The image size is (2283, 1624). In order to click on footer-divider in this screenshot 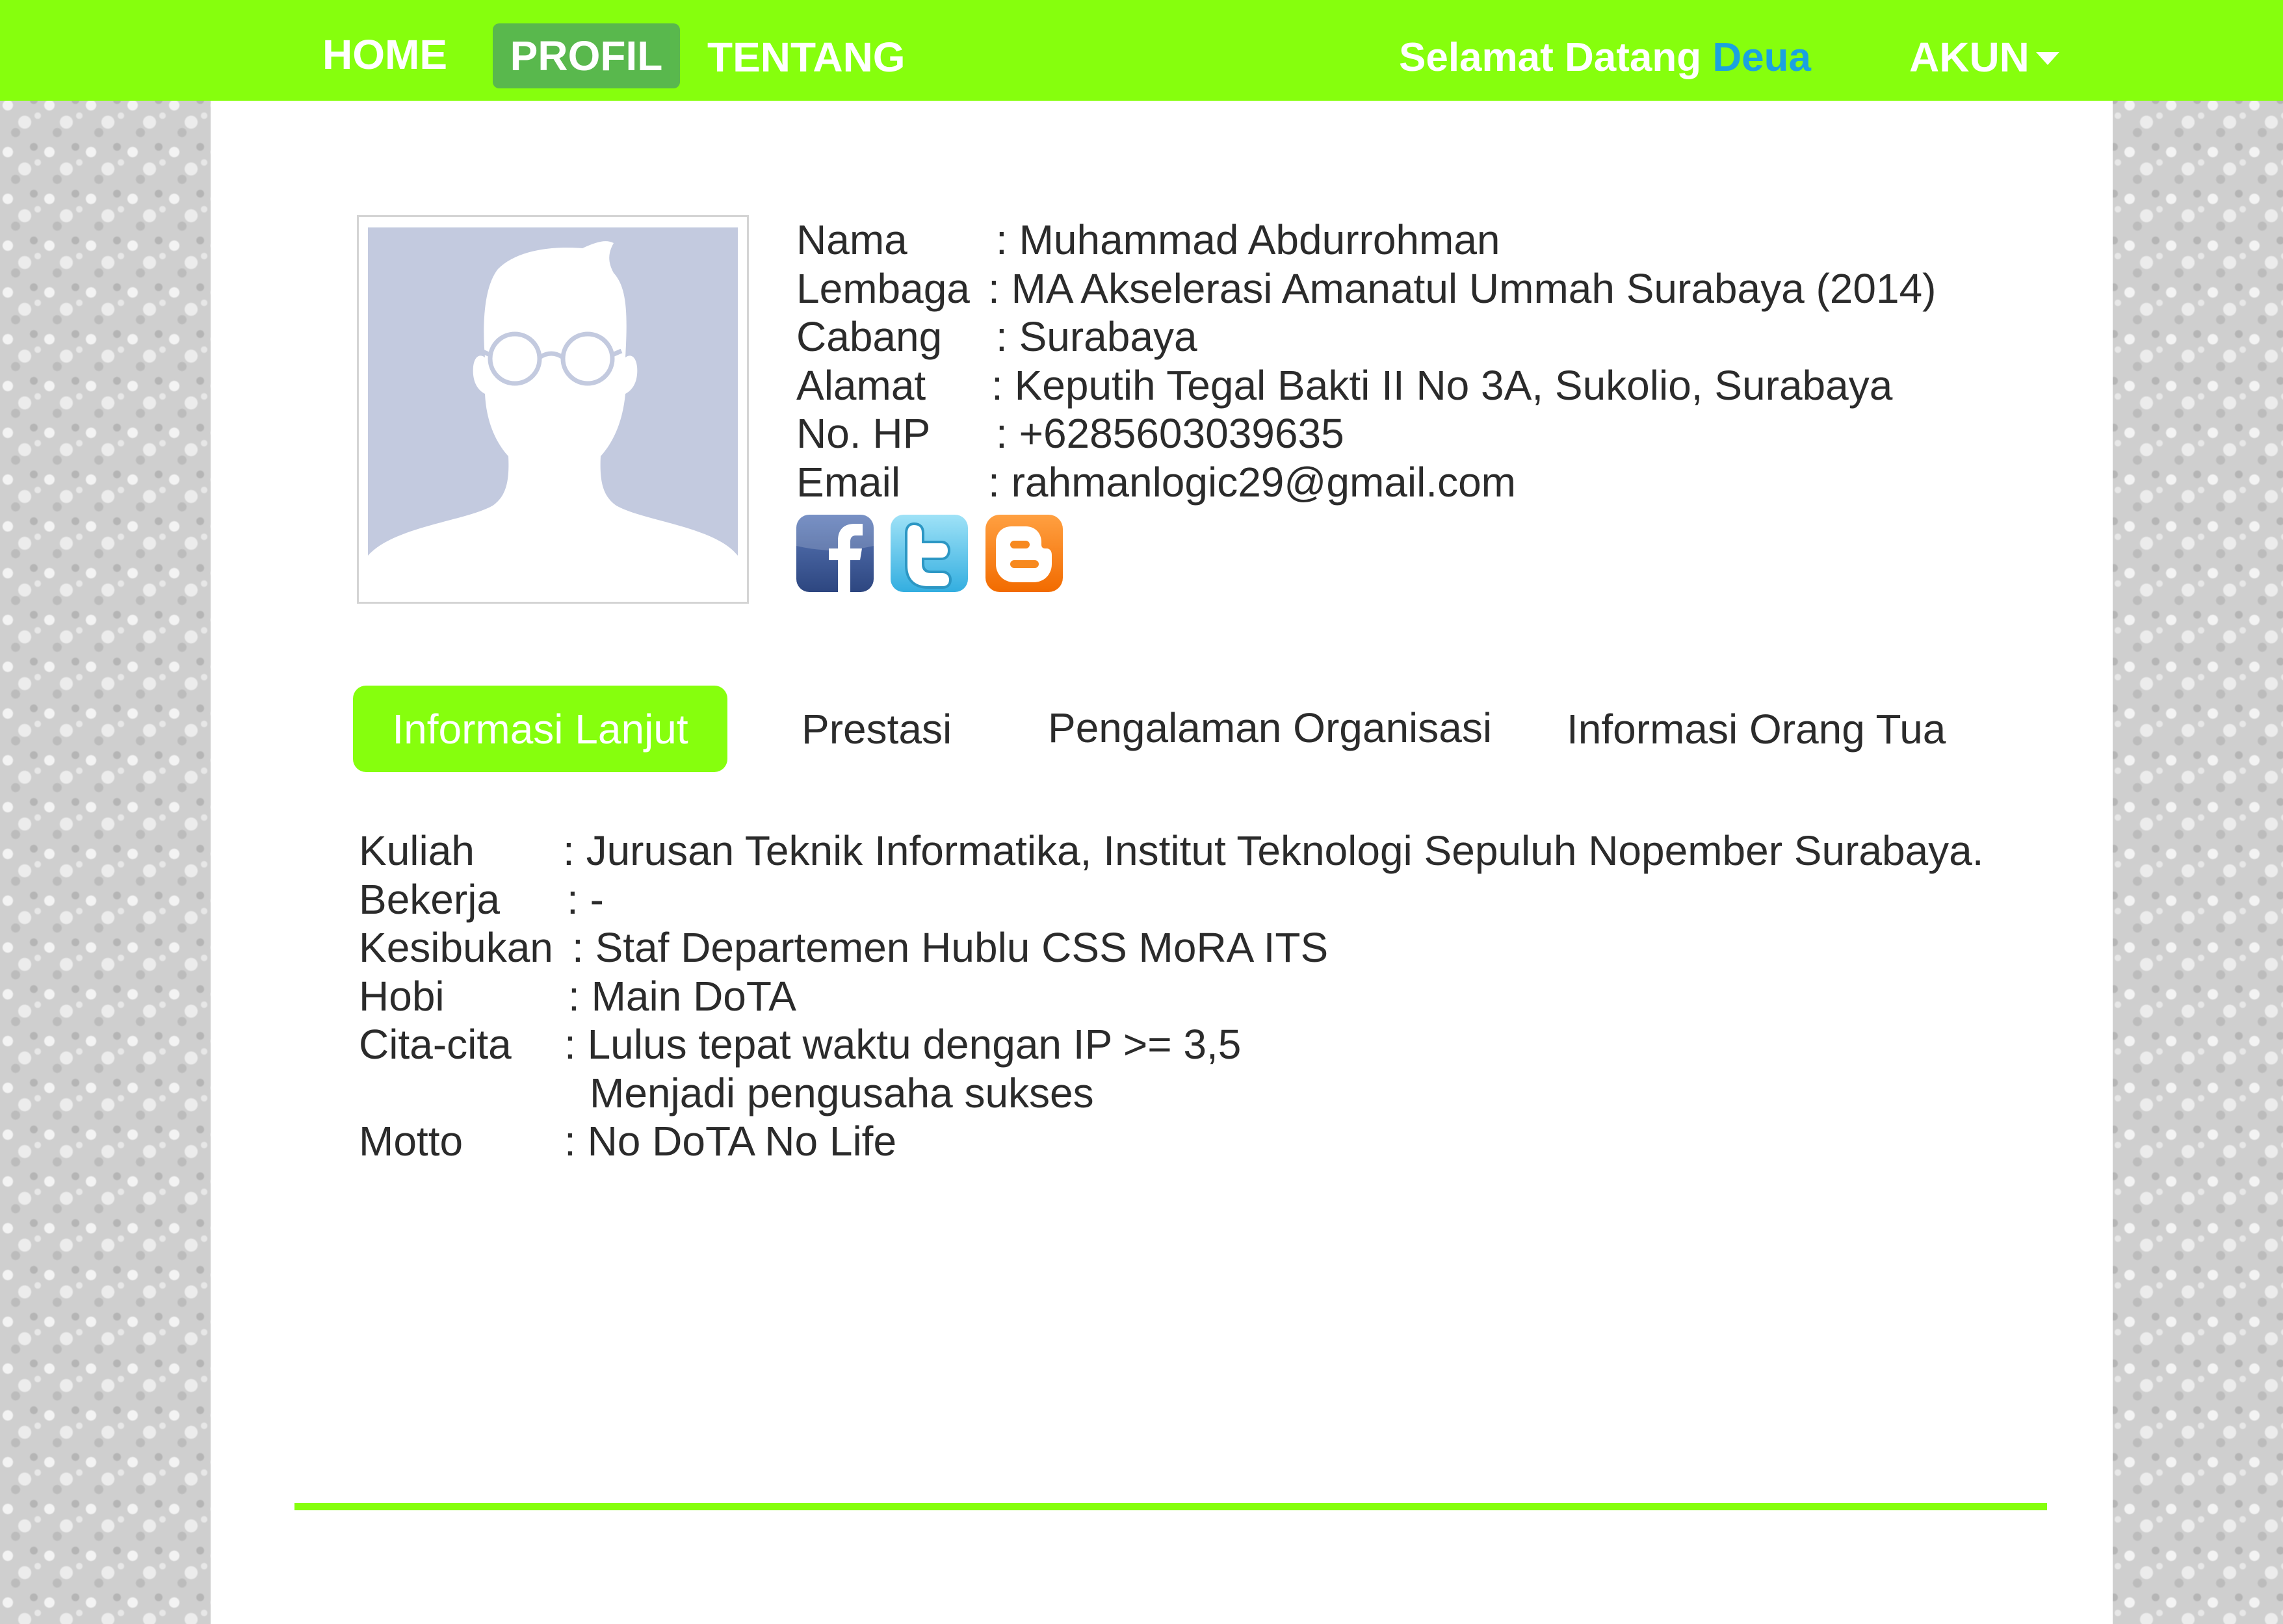, I will do `click(1170, 1506)`.